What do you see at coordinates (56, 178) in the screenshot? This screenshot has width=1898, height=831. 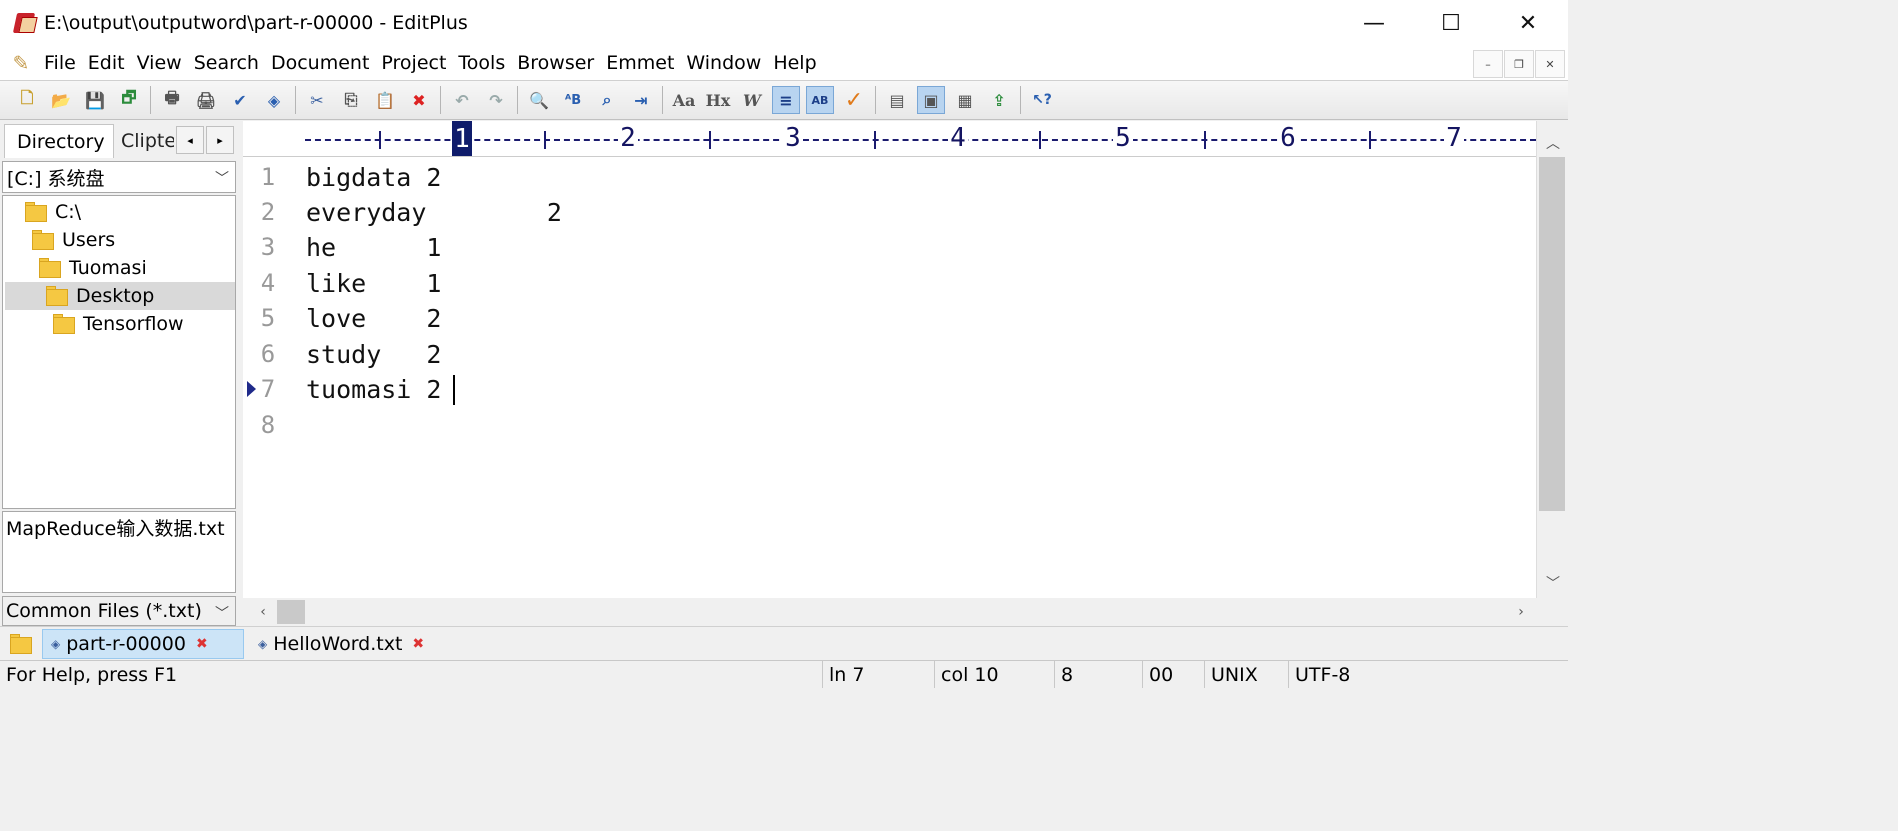 I see `drive-label: [C:] 系统盘` at bounding box center [56, 178].